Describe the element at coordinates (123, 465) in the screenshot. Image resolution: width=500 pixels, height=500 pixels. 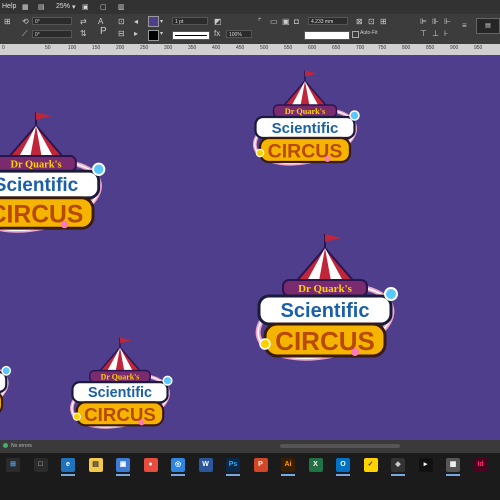
I see `store-taskbar-icon: ▣` at that location.